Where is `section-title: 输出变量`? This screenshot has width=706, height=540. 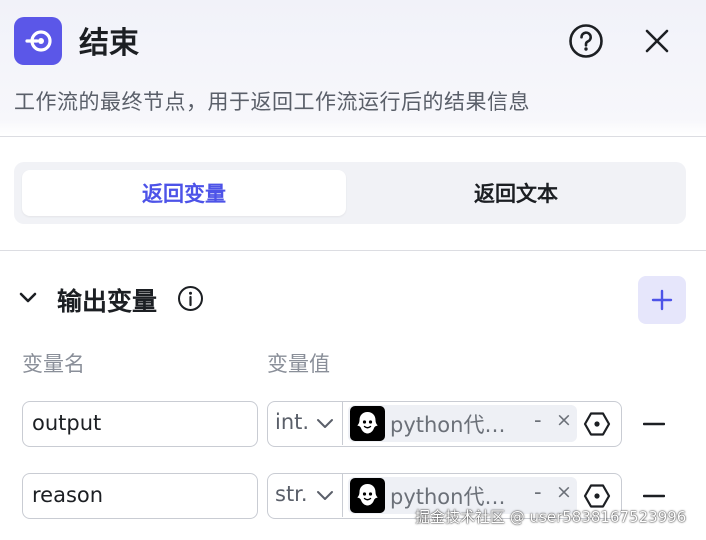
section-title: 输出变量 is located at coordinates (107, 301).